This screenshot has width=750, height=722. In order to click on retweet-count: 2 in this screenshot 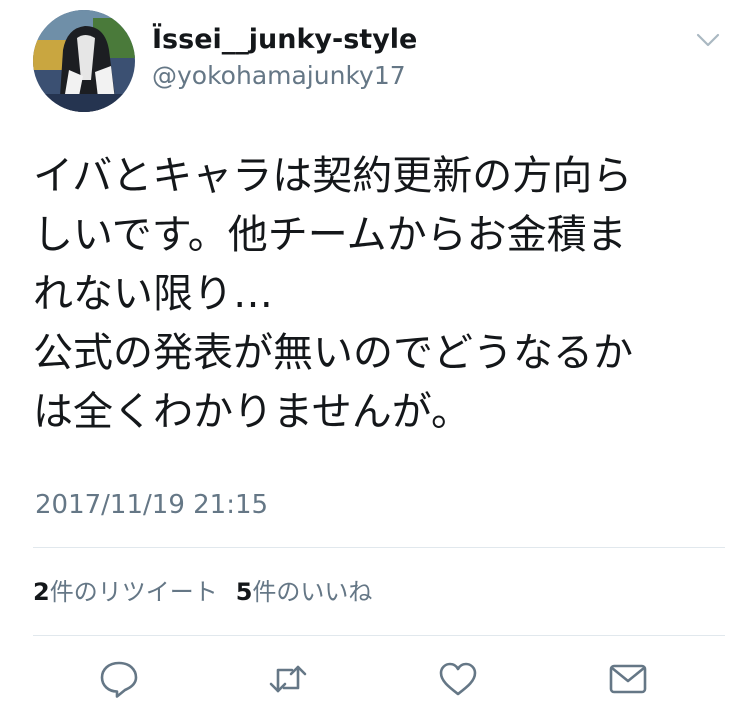, I will do `click(41, 592)`.